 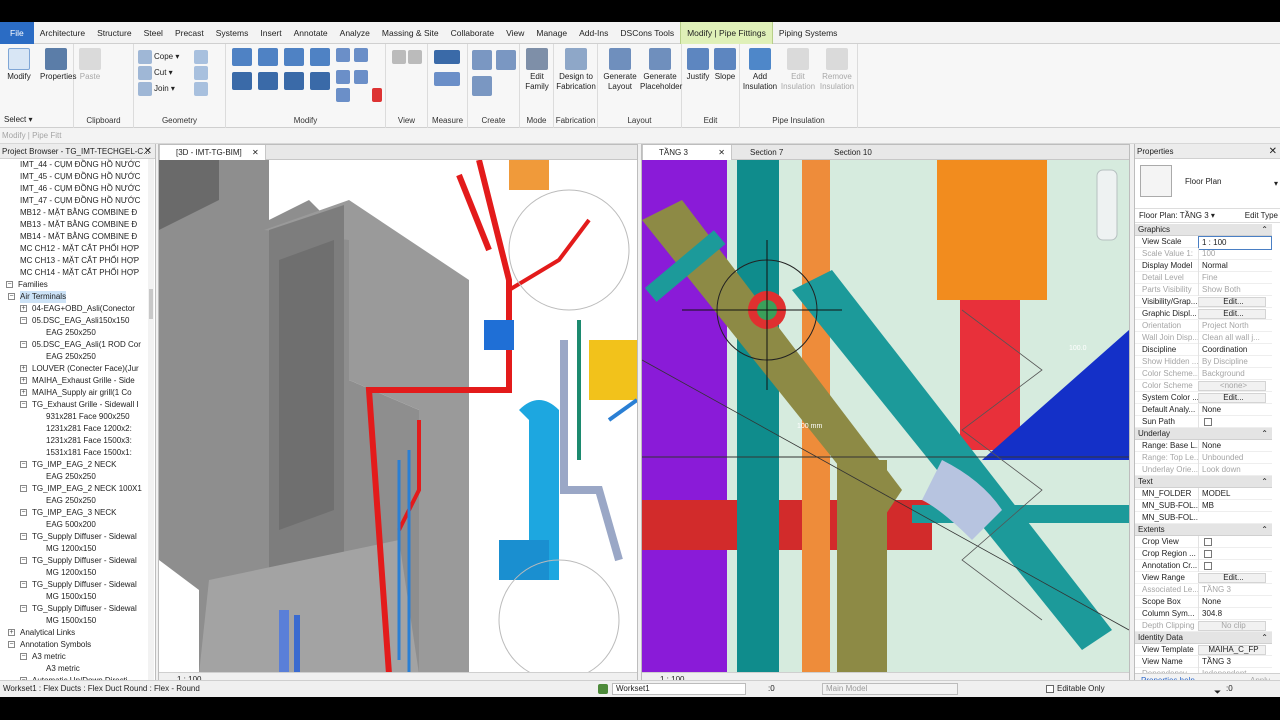 What do you see at coordinates (270, 33) in the screenshot?
I see `tab-insert: Insert` at bounding box center [270, 33].